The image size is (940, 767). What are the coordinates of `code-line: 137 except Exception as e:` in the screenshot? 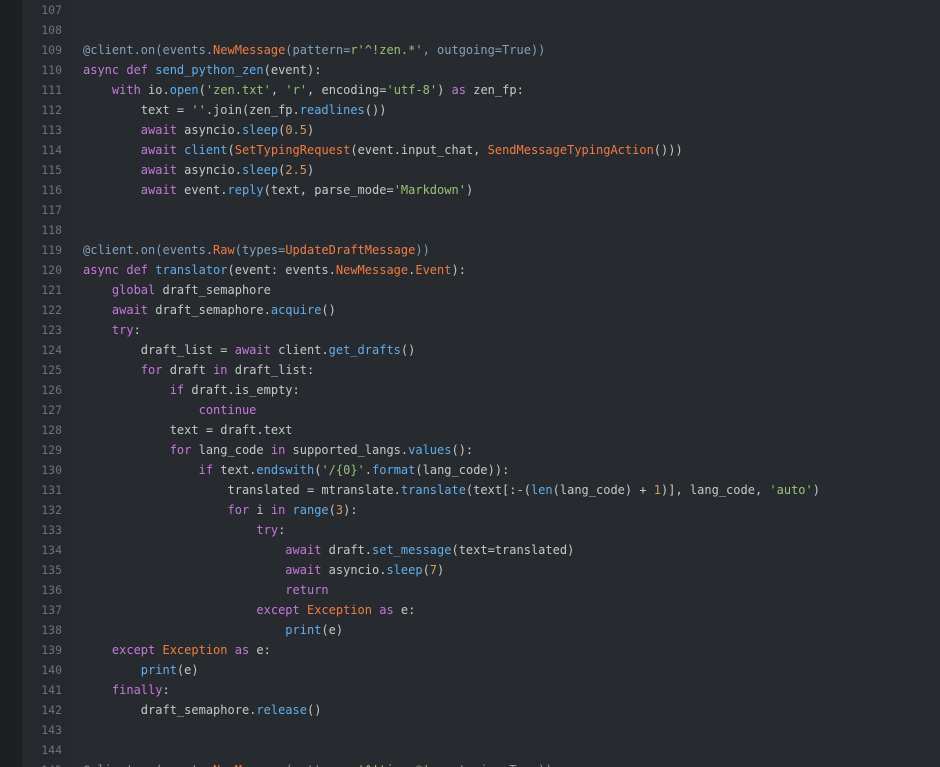 It's located at (481, 610).